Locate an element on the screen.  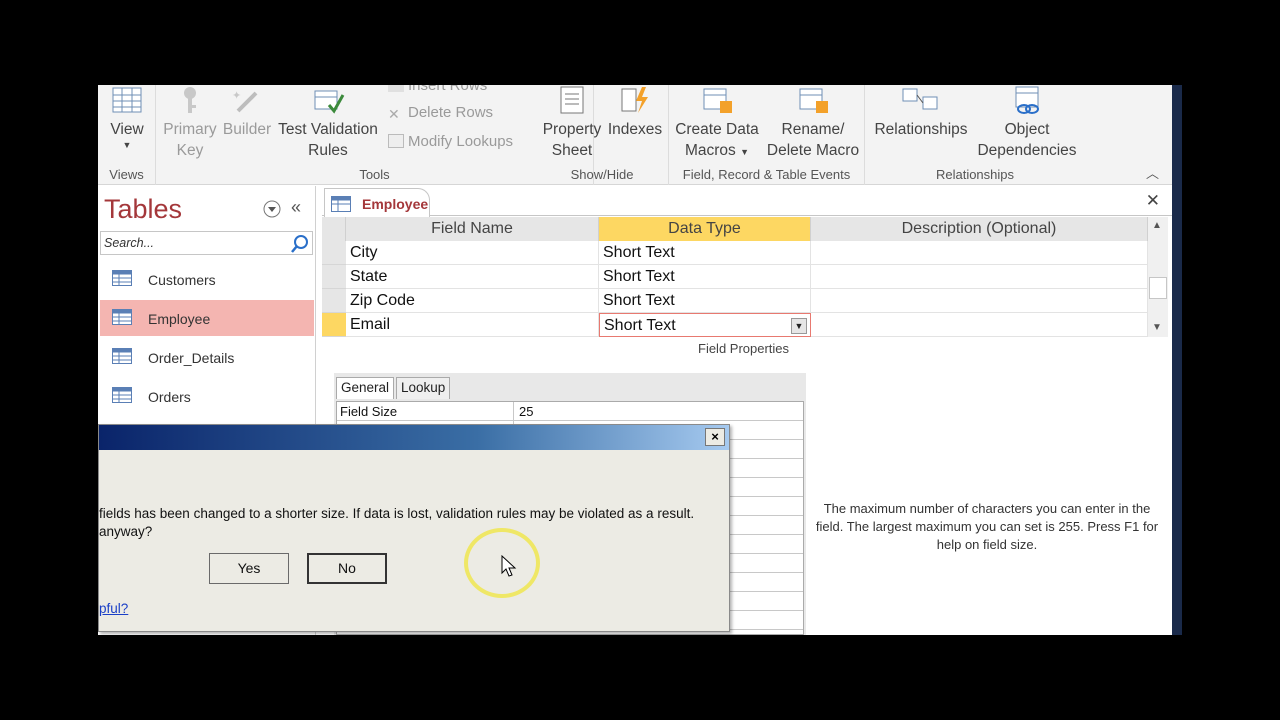
dialog-titlebar is located at coordinates (414, 437).